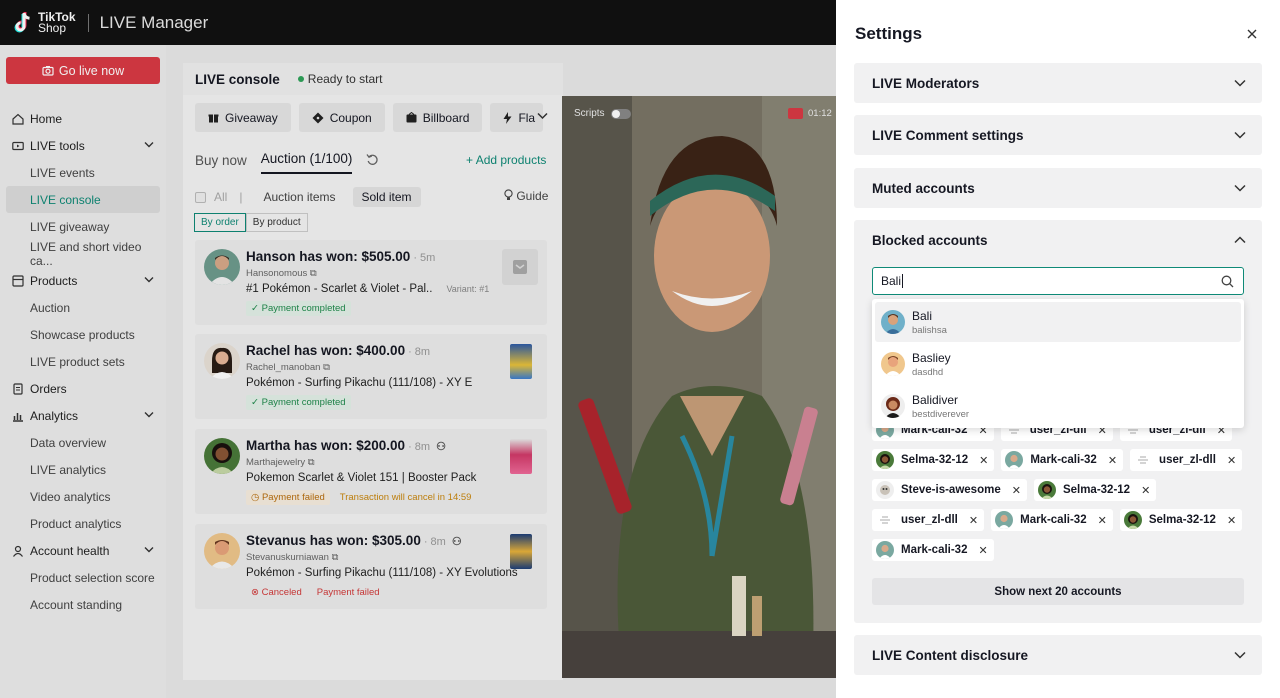 The height and width of the screenshot is (698, 1280). What do you see at coordinates (506, 160) in the screenshot?
I see `add-products-button: + Add products` at bounding box center [506, 160].